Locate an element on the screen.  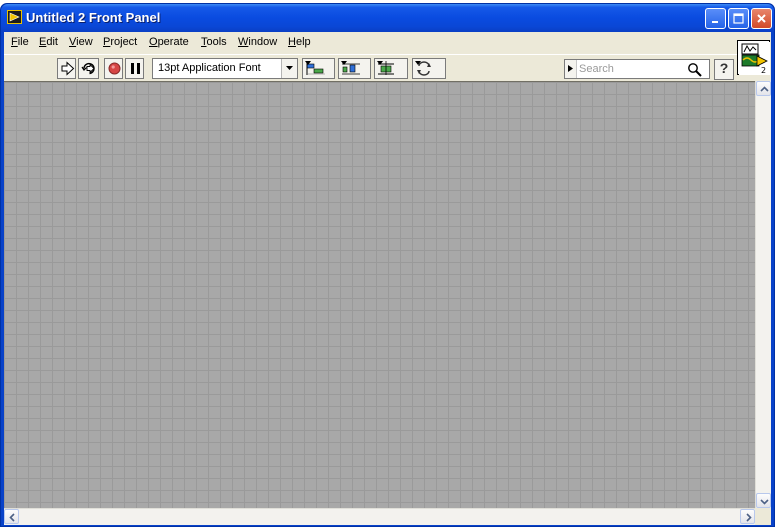
scroll-right-button is located at coordinates (747, 516).